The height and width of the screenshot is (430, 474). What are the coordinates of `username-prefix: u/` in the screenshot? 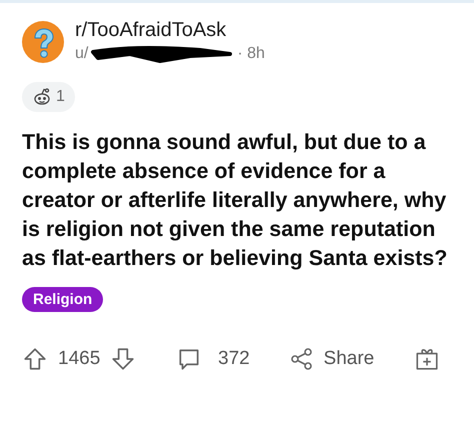 It's located at (81, 54).